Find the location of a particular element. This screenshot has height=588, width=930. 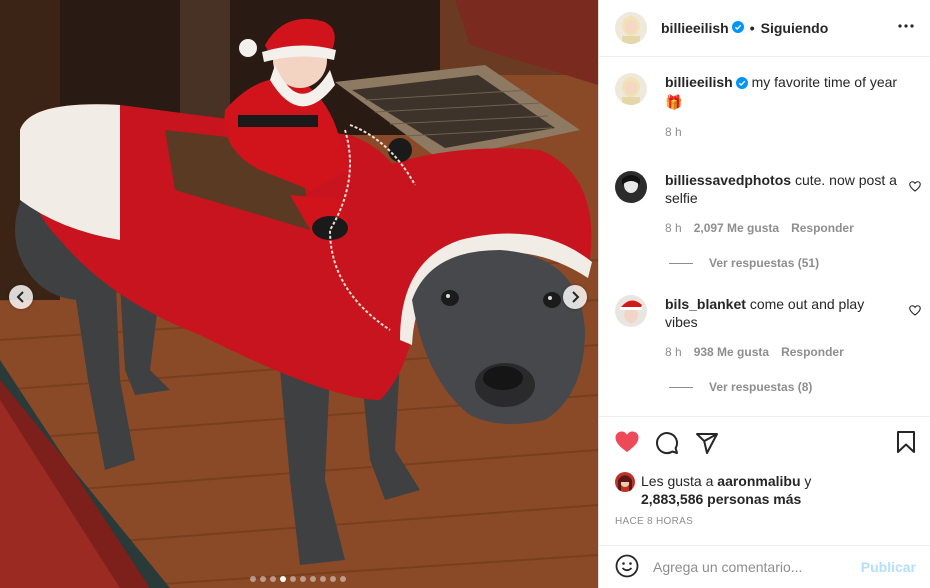

comment-likes: 2,097 Me gusta is located at coordinates (736, 228).